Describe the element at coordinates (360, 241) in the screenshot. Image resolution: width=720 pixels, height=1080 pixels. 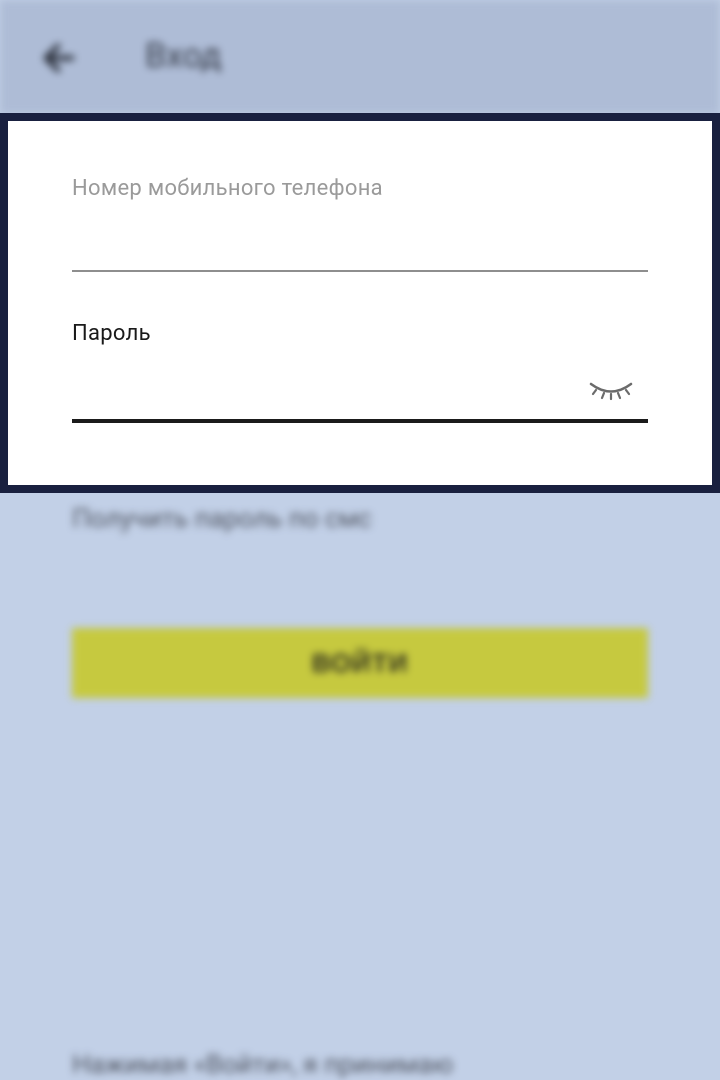
I see `phone-input` at that location.